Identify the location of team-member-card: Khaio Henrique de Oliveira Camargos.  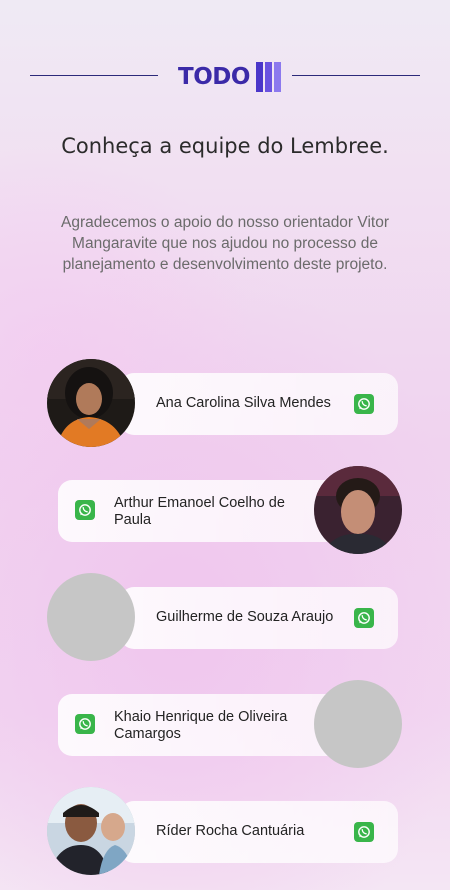
(225, 726).